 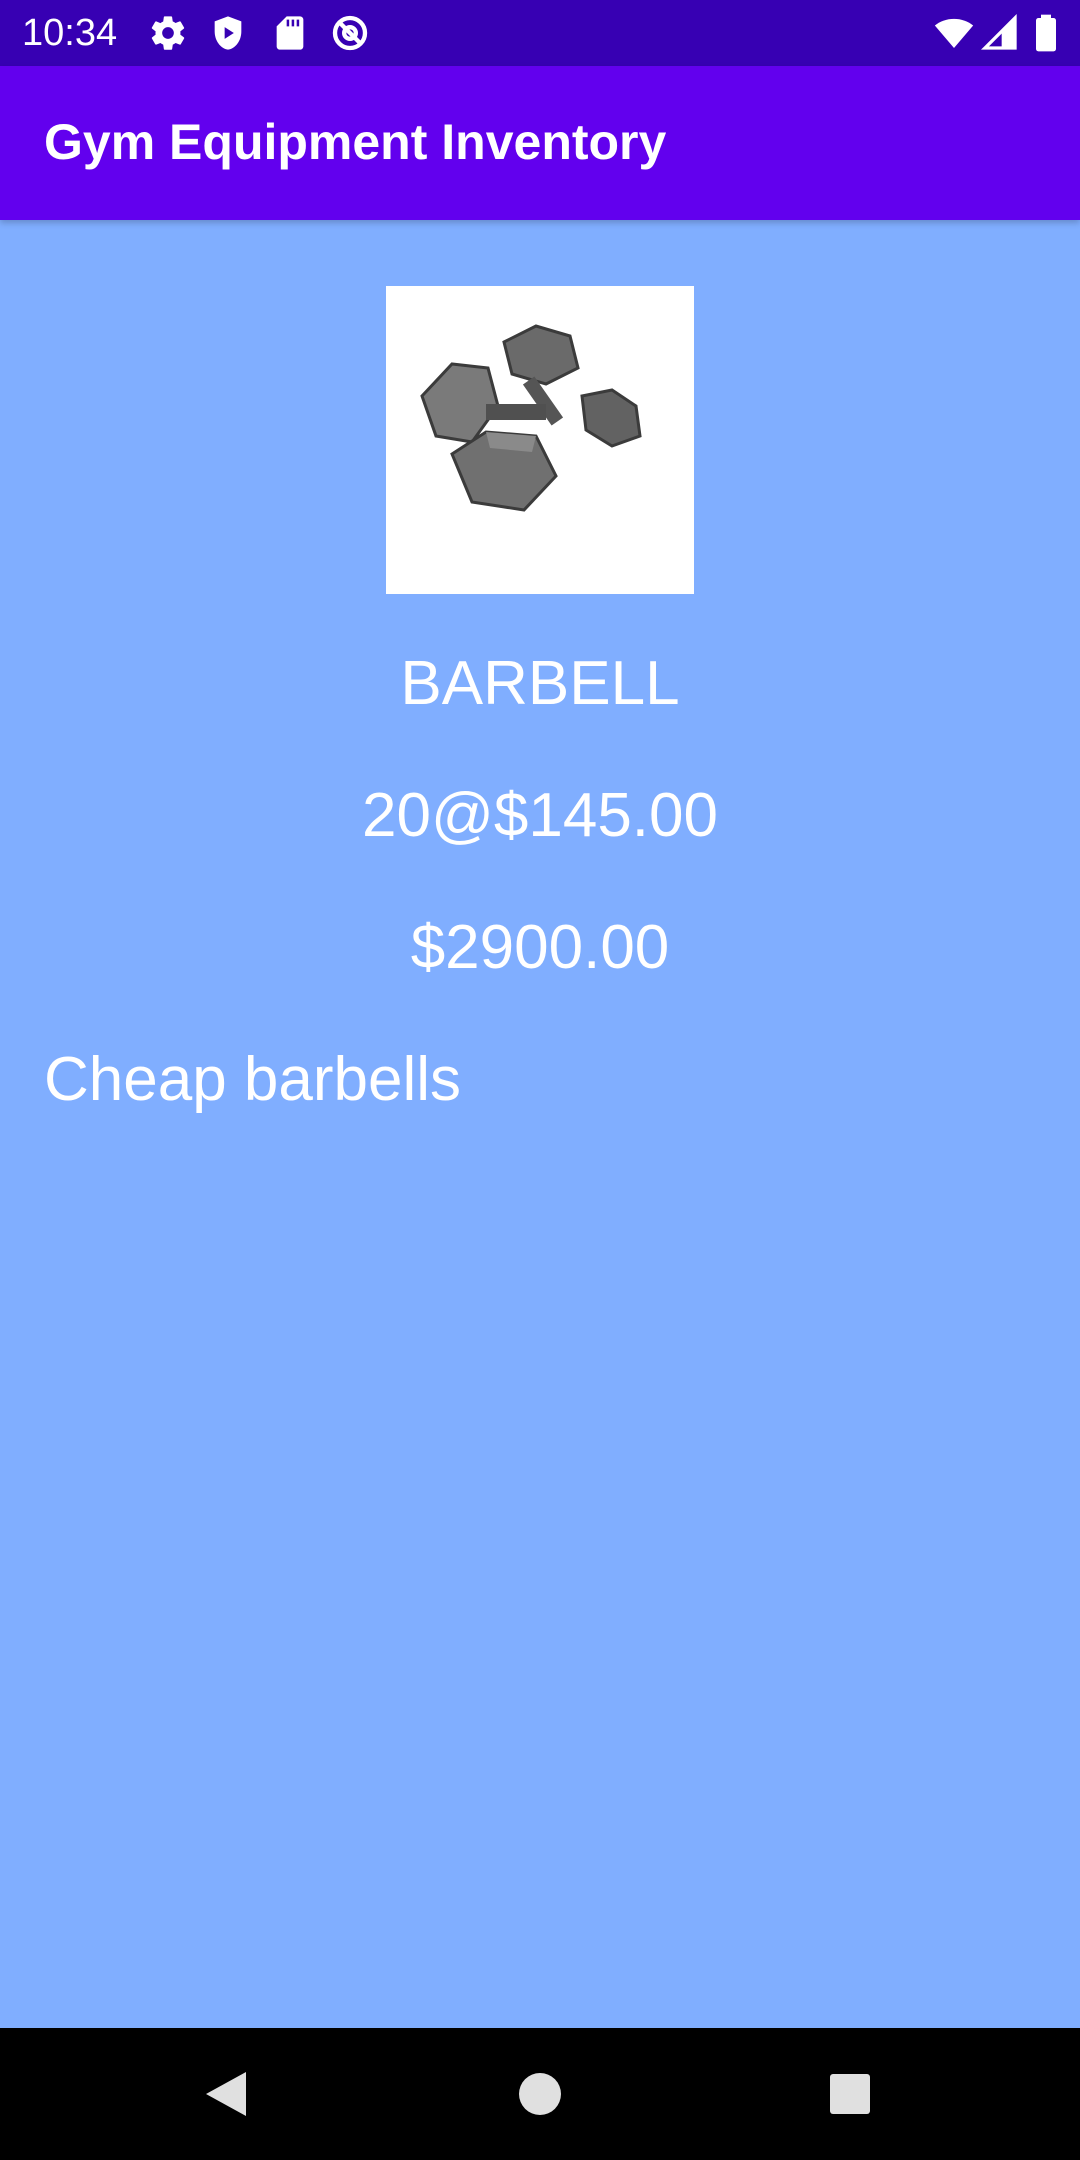 I want to click on wifi-icon, so click(x=954, y=33).